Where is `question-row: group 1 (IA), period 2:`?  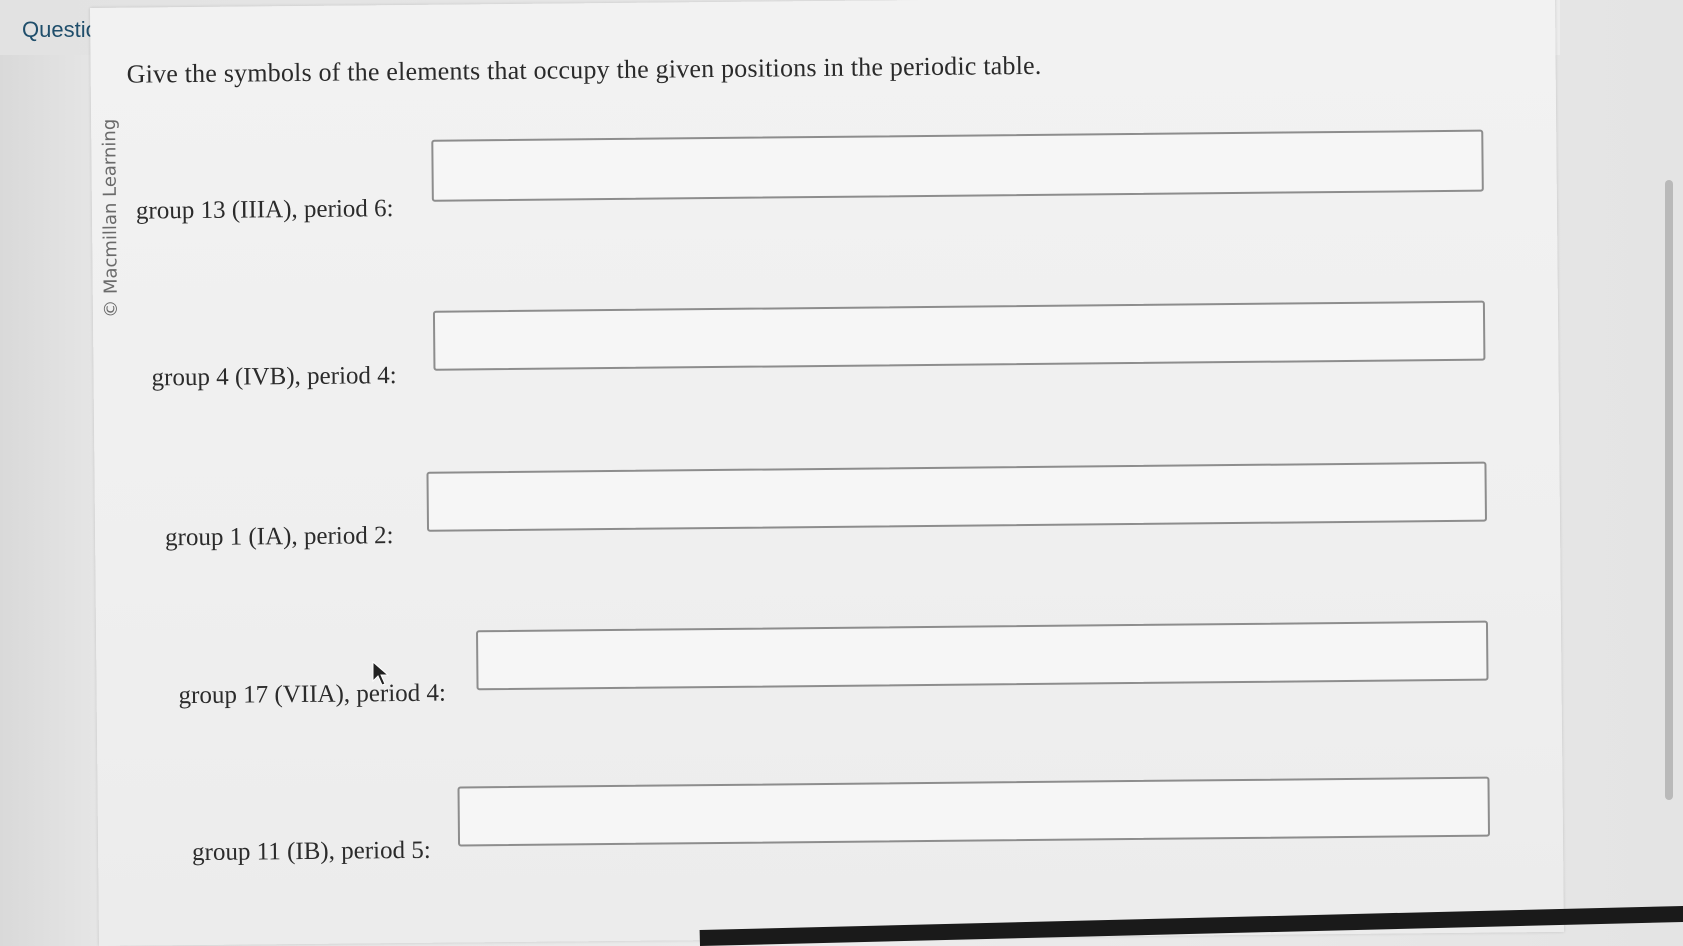
question-row: group 1 (IA), period 2: is located at coordinates (279, 537).